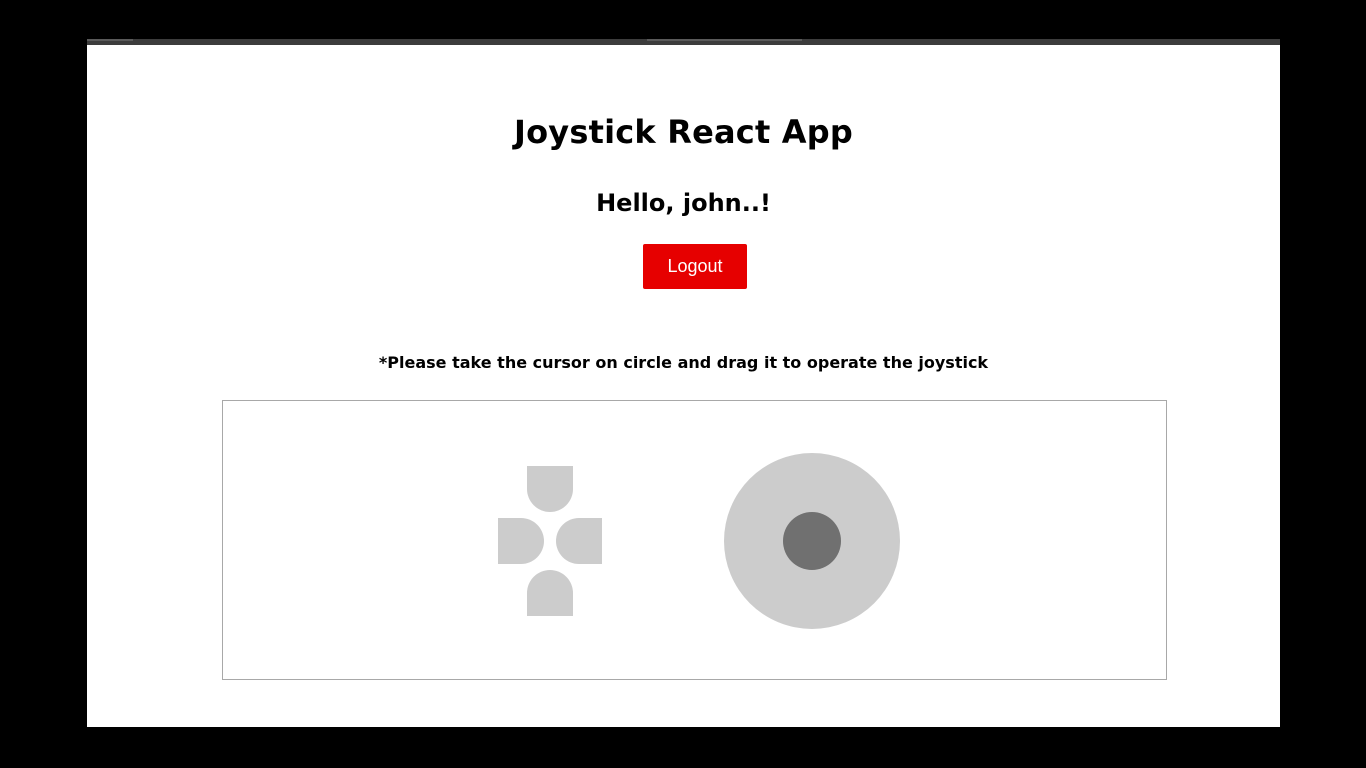 This screenshot has width=1366, height=768. What do you see at coordinates (521, 541) in the screenshot?
I see `dpad-left-icon` at bounding box center [521, 541].